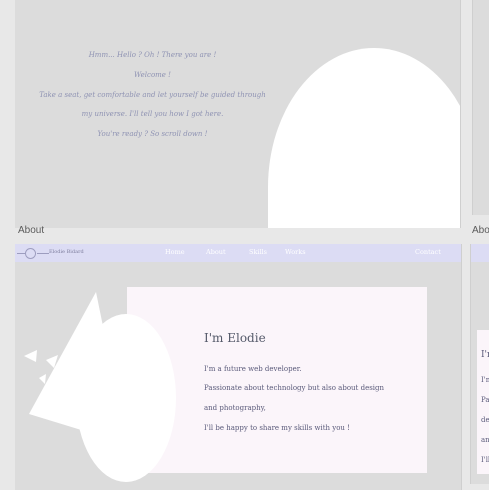 Image resolution: width=489 pixels, height=490 pixels. I want to click on next-frame-line-2: Pa, so click(485, 400).